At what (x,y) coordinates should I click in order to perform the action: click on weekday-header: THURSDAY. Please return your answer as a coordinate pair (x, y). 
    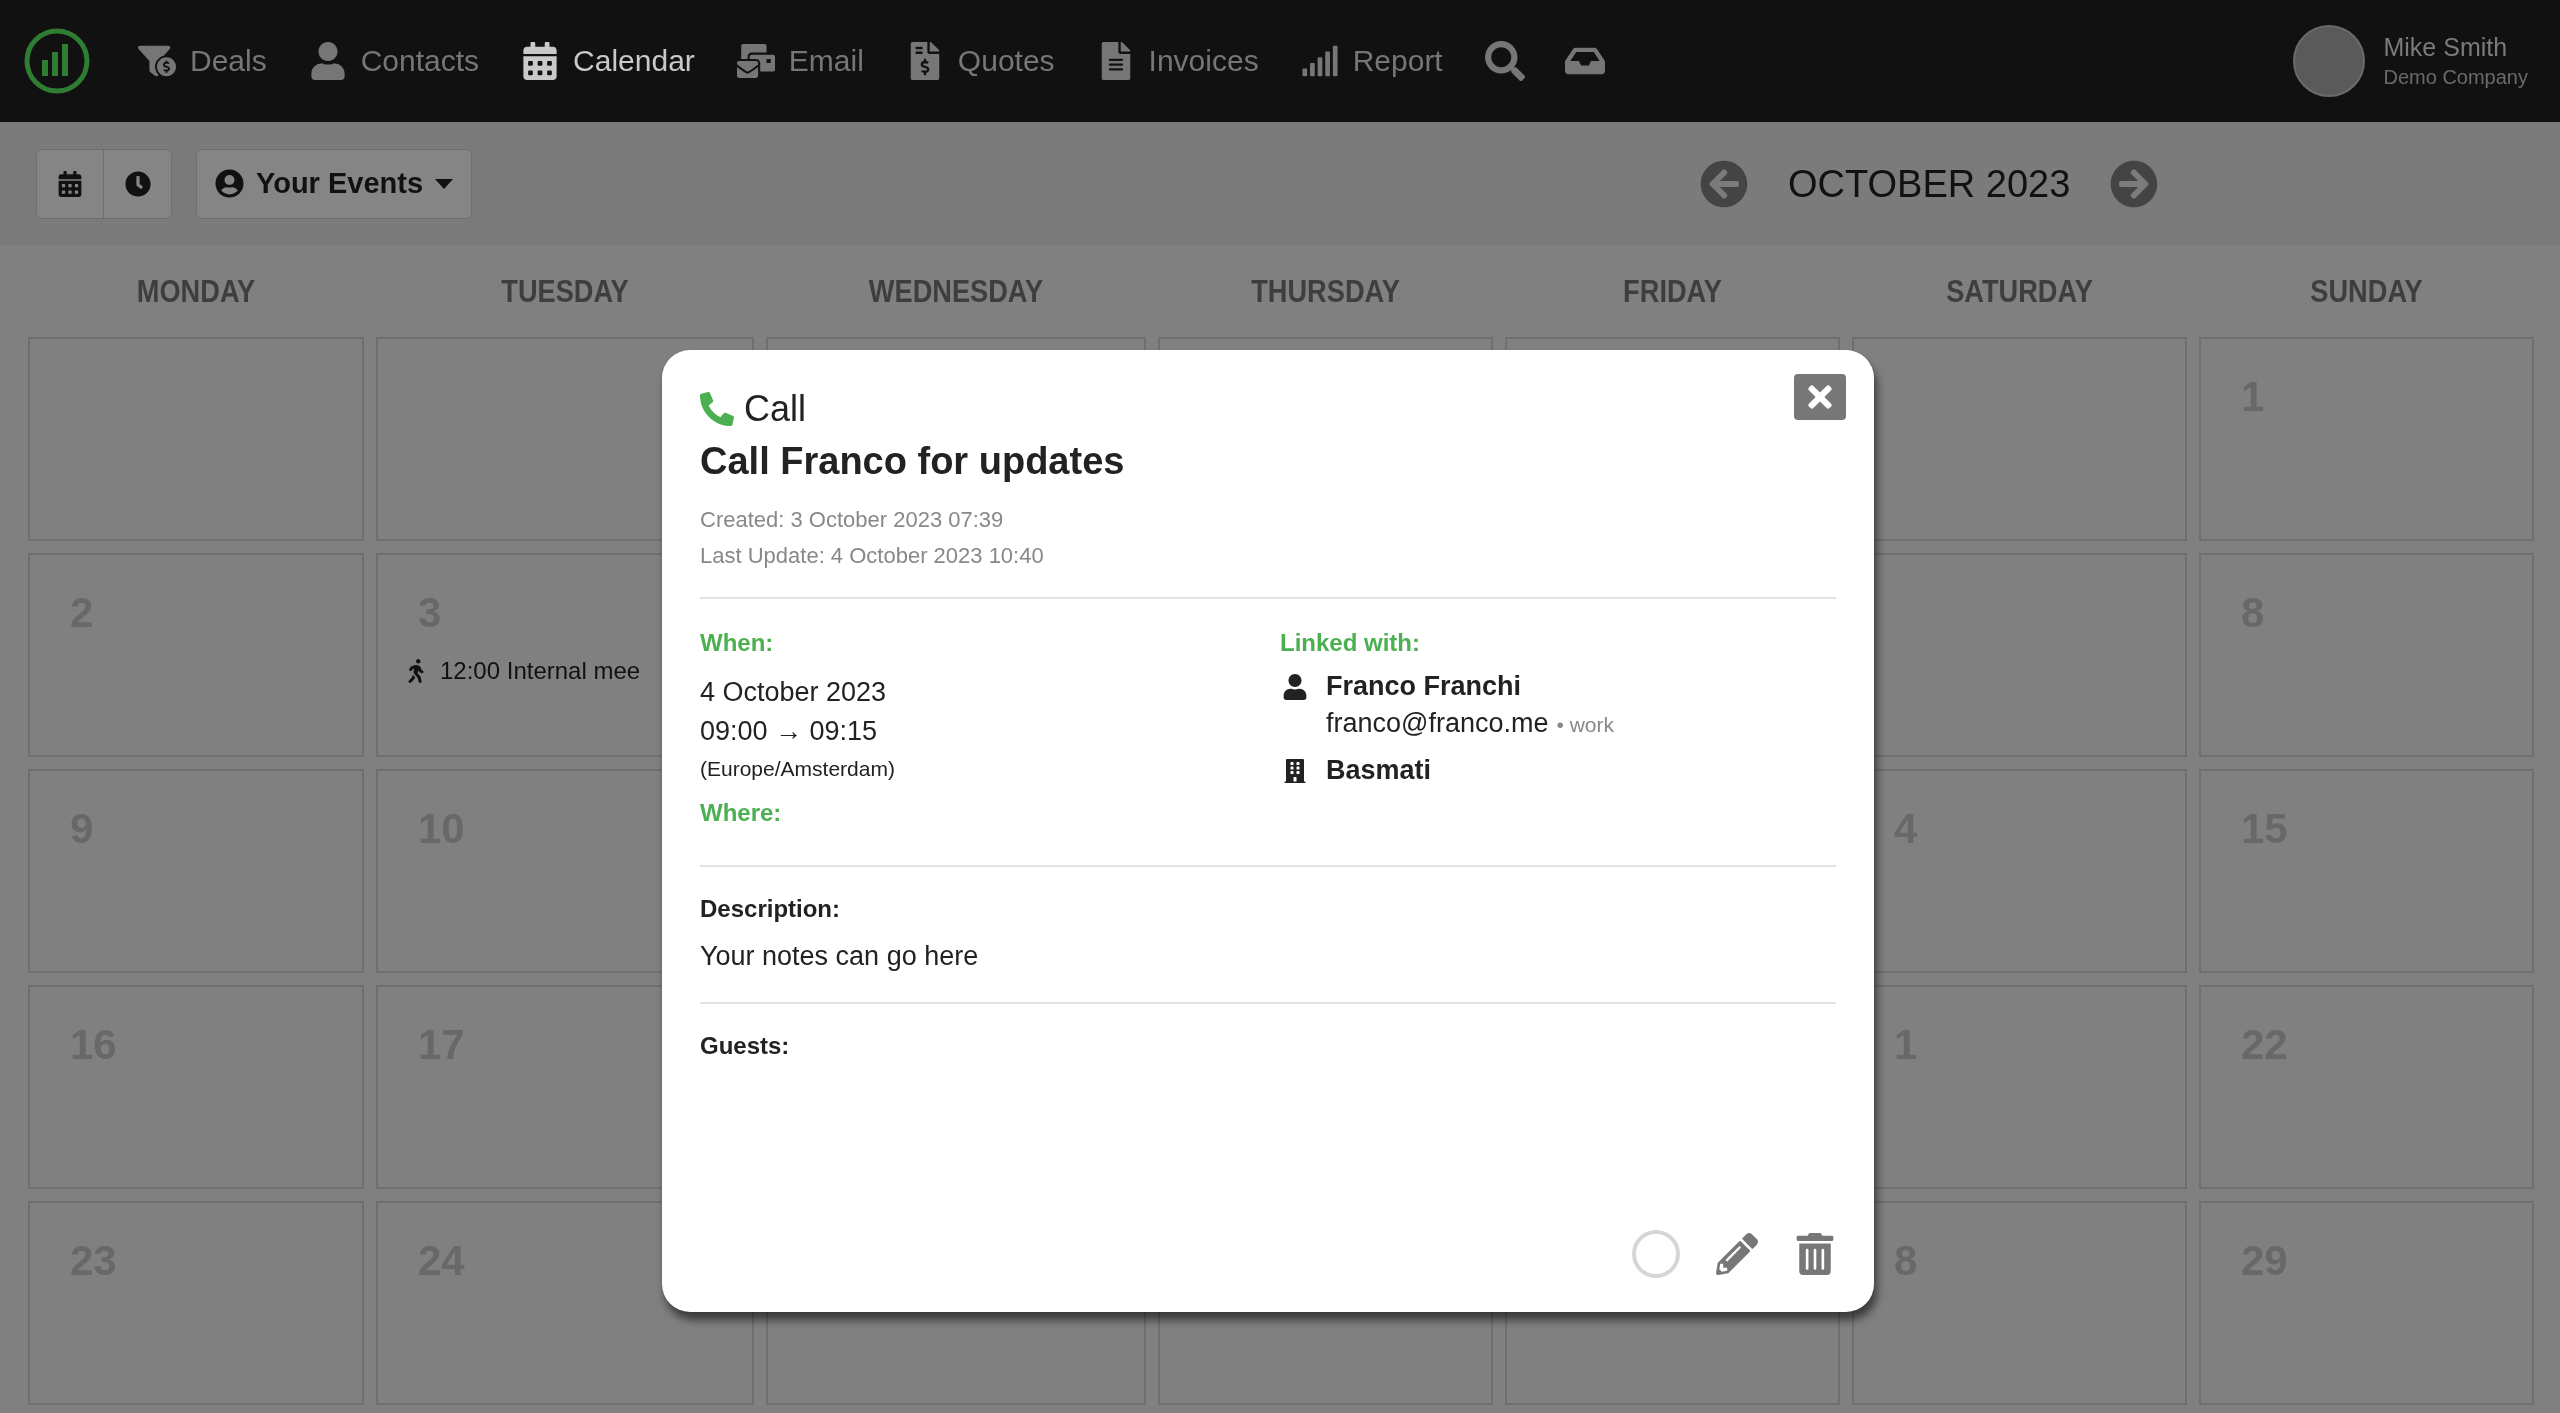
    Looking at the image, I should click on (1325, 291).